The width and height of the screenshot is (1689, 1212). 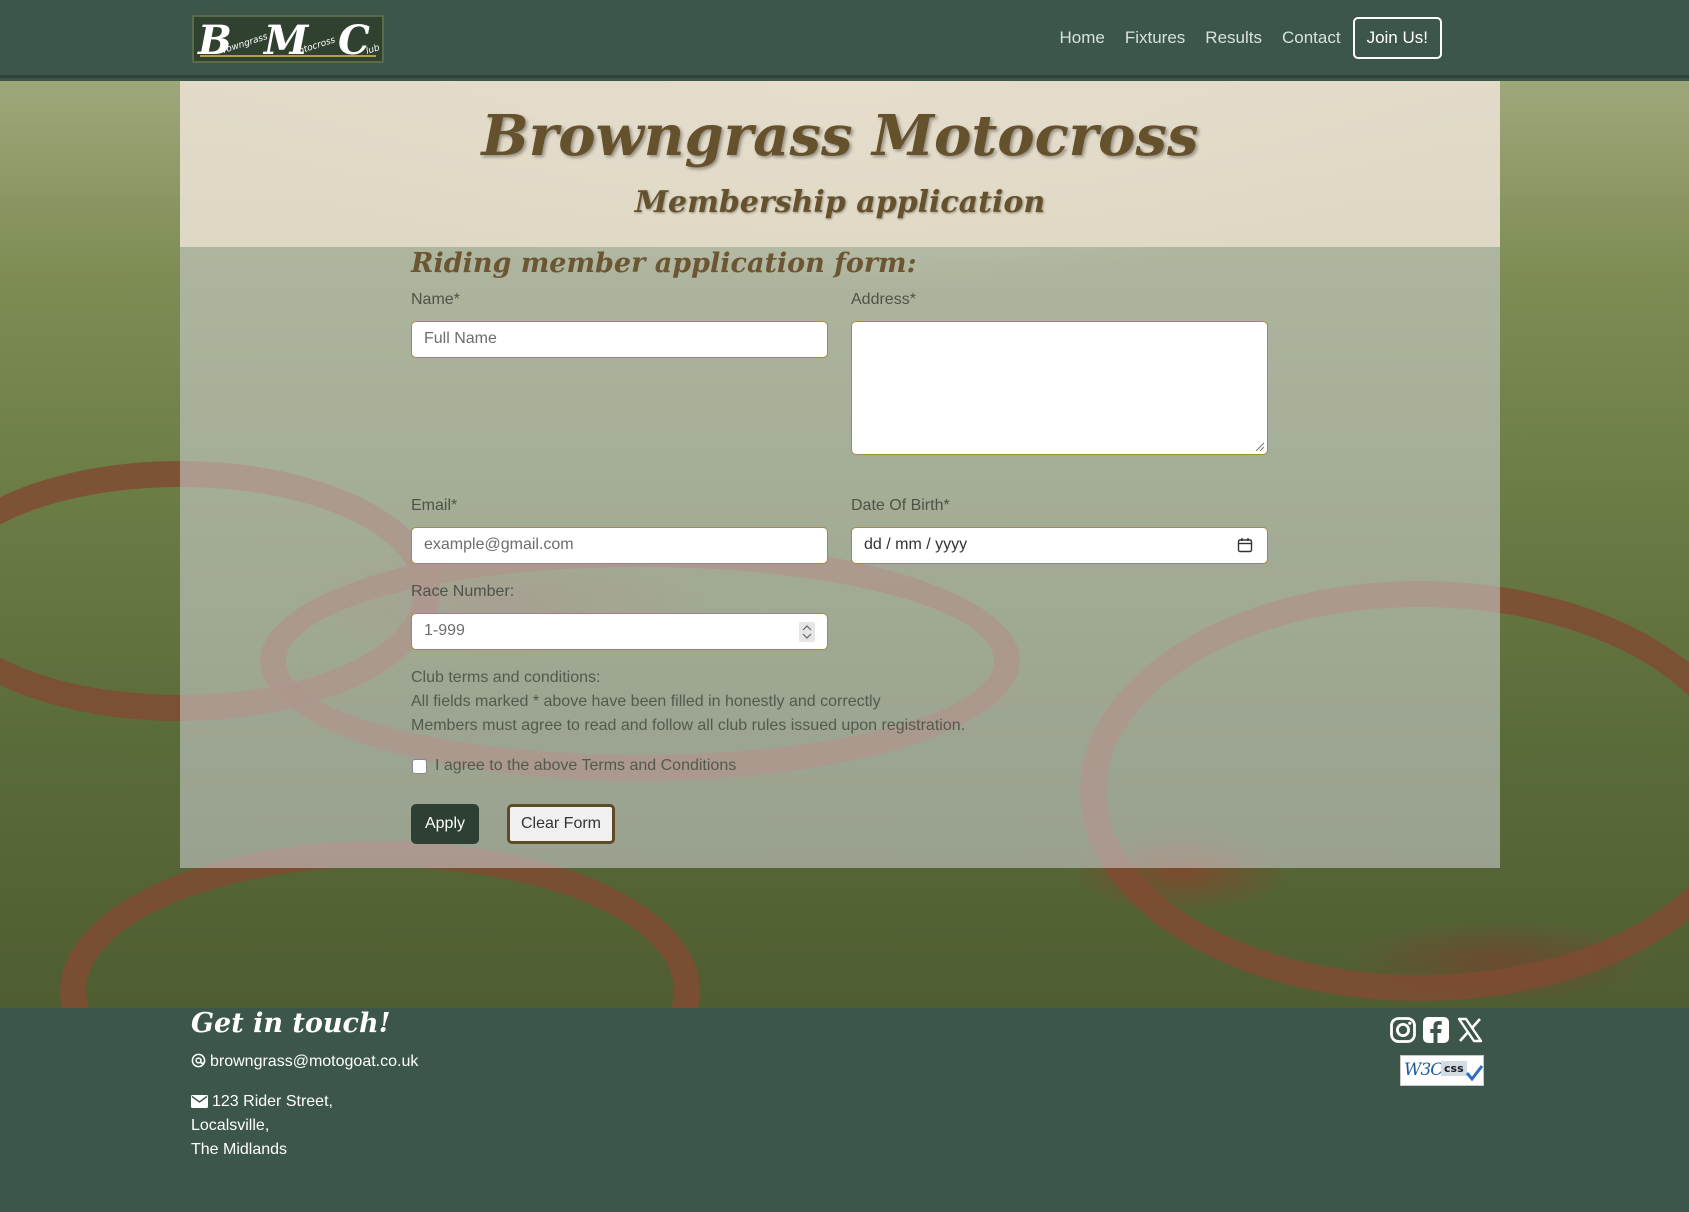 I want to click on x-twitter-icon, so click(x=1470, y=1030).